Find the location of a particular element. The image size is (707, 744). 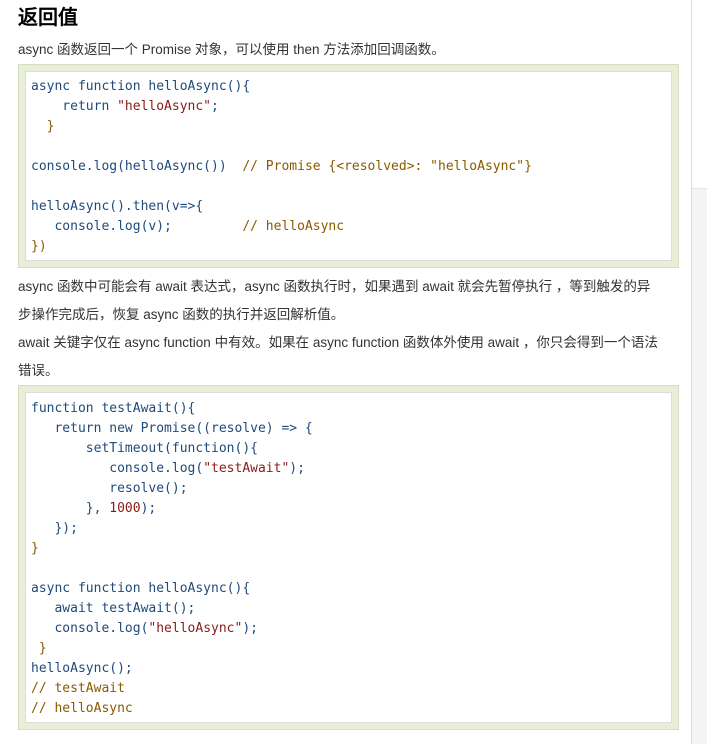

right-sidebar-top is located at coordinates (699, 94).